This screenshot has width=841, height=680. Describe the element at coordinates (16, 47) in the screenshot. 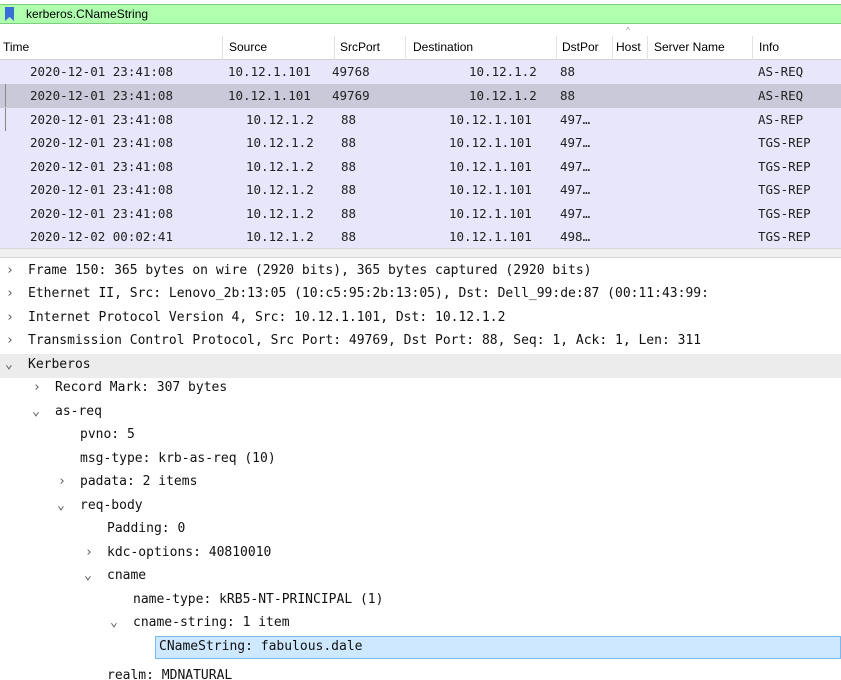

I see `column-time: Time` at that location.